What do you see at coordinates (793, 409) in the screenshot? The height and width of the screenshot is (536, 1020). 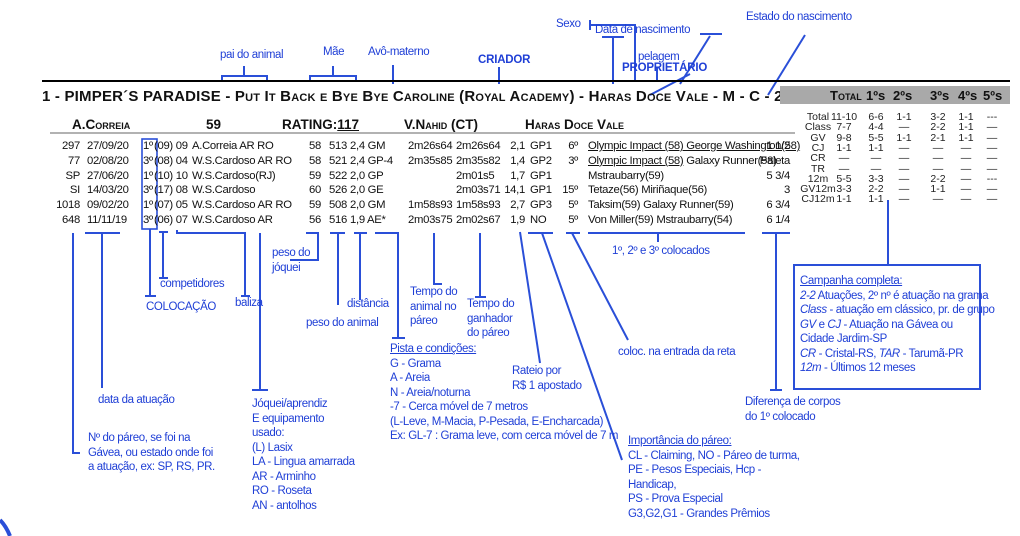 I see `ann-diff: Diferença de corpos do 1º colocado` at bounding box center [793, 409].